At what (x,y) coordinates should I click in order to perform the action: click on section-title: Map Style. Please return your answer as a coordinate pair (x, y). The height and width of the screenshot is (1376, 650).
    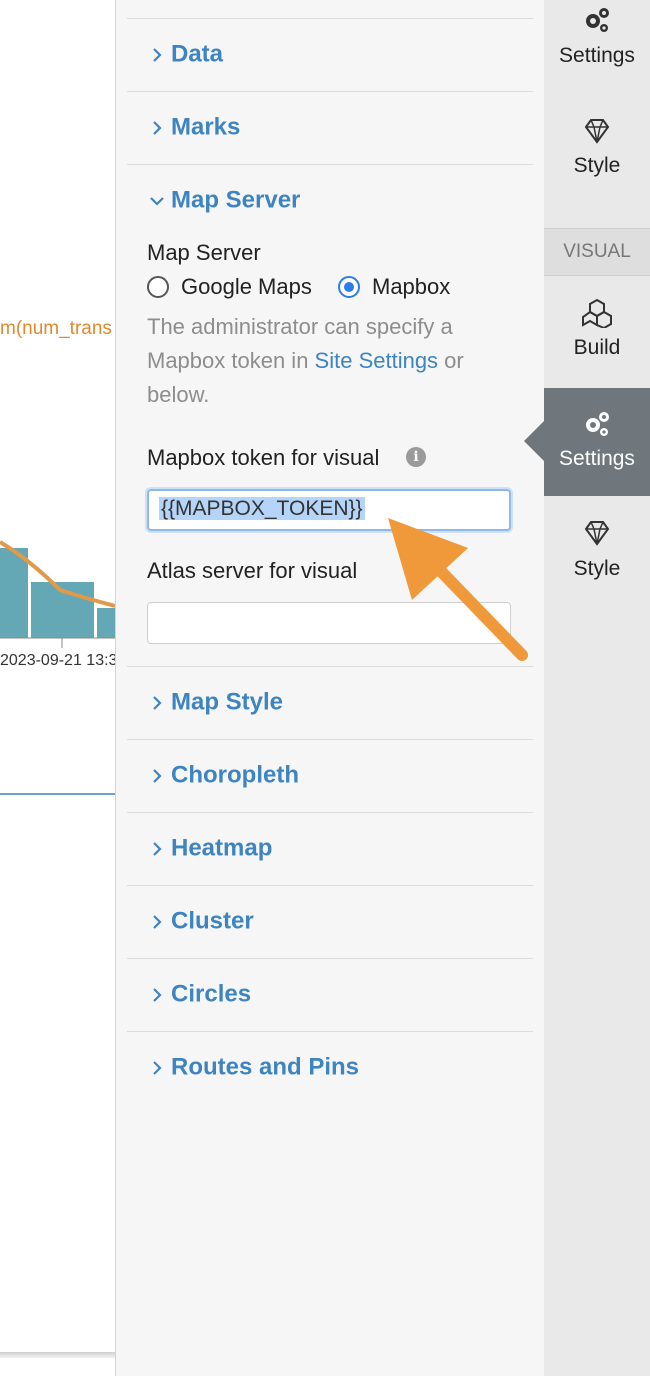
    Looking at the image, I should click on (227, 702).